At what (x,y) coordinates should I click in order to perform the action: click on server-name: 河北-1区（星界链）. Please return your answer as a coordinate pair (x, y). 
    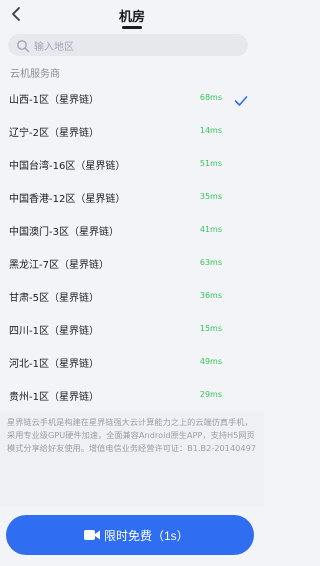
    Looking at the image, I should click on (54, 364).